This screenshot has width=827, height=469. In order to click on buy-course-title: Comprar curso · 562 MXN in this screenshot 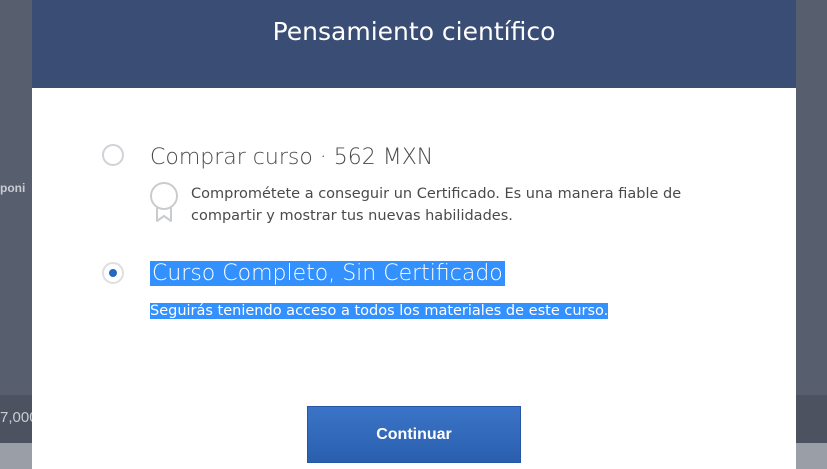, I will do `click(291, 157)`.